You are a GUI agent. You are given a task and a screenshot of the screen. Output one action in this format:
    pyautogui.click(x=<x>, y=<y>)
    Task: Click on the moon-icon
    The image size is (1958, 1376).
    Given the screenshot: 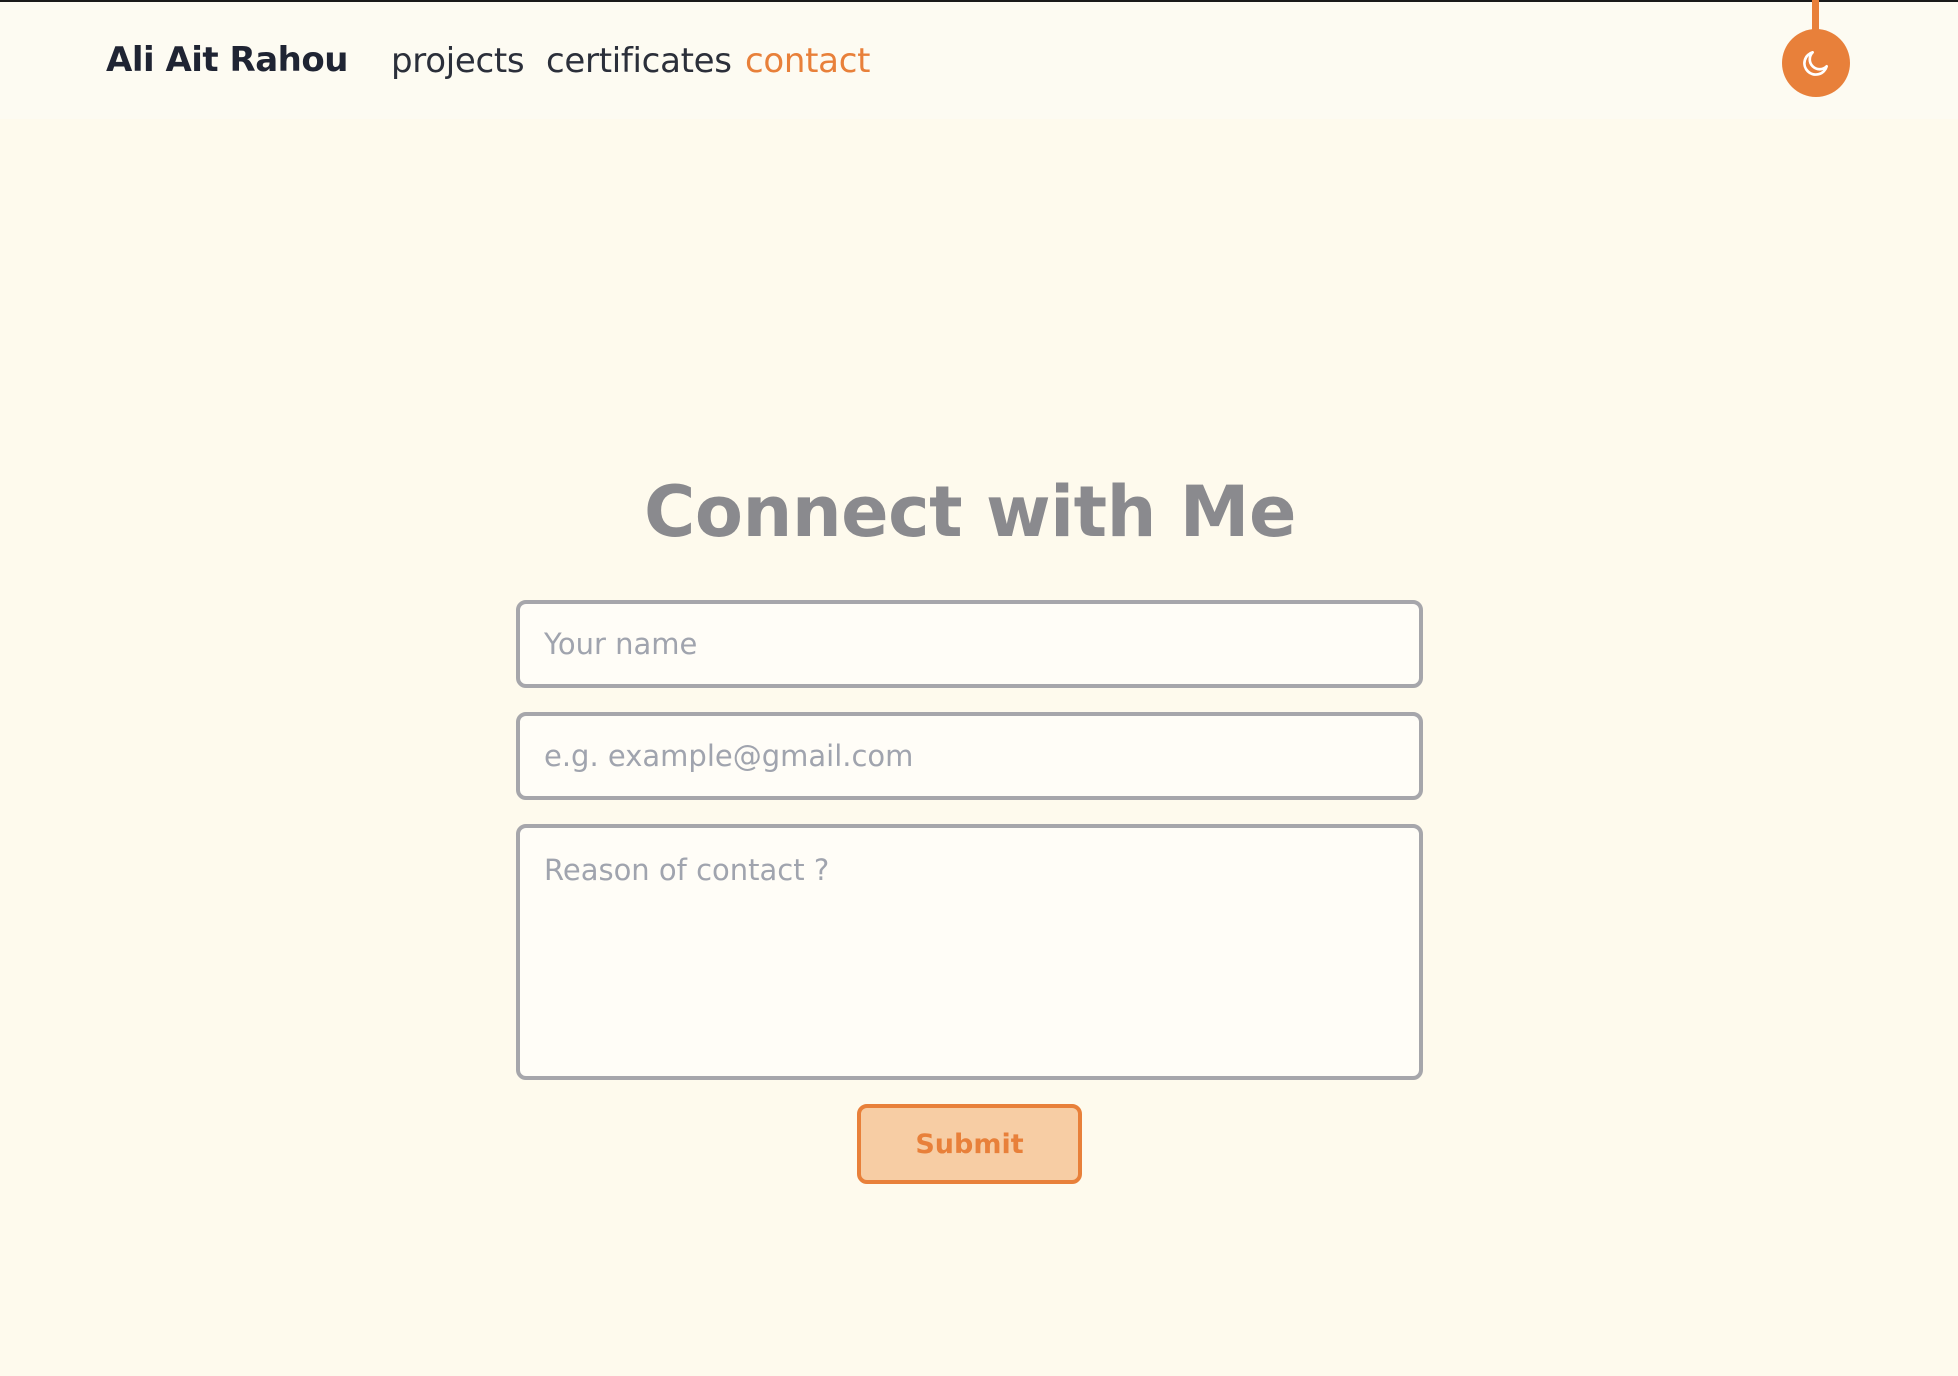 What is the action you would take?
    pyautogui.click(x=1816, y=63)
    